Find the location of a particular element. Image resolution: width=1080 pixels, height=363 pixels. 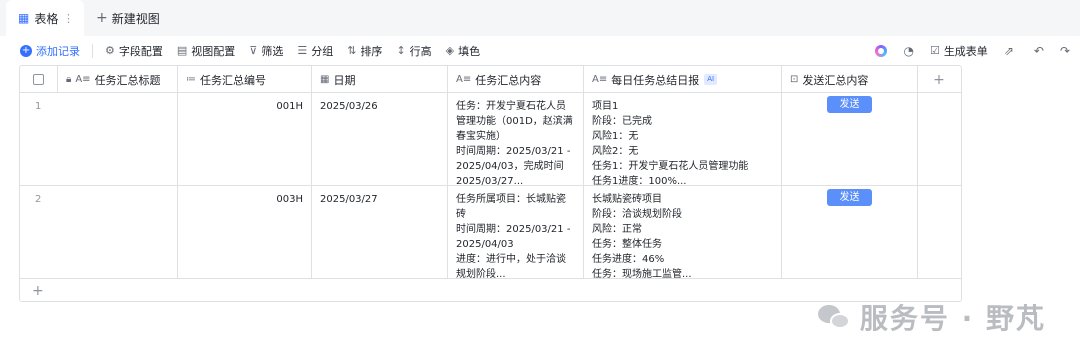

select-all-checkbox is located at coordinates (38, 79).